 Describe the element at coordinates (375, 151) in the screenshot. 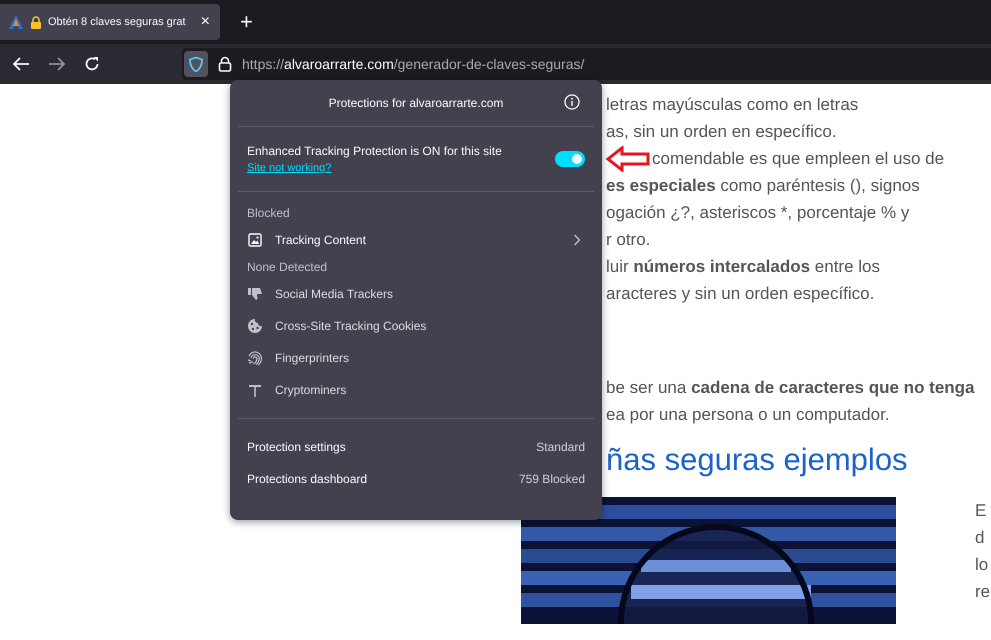

I see `protection-status-text: Enhanced Tracking Protection is ON for this site` at that location.